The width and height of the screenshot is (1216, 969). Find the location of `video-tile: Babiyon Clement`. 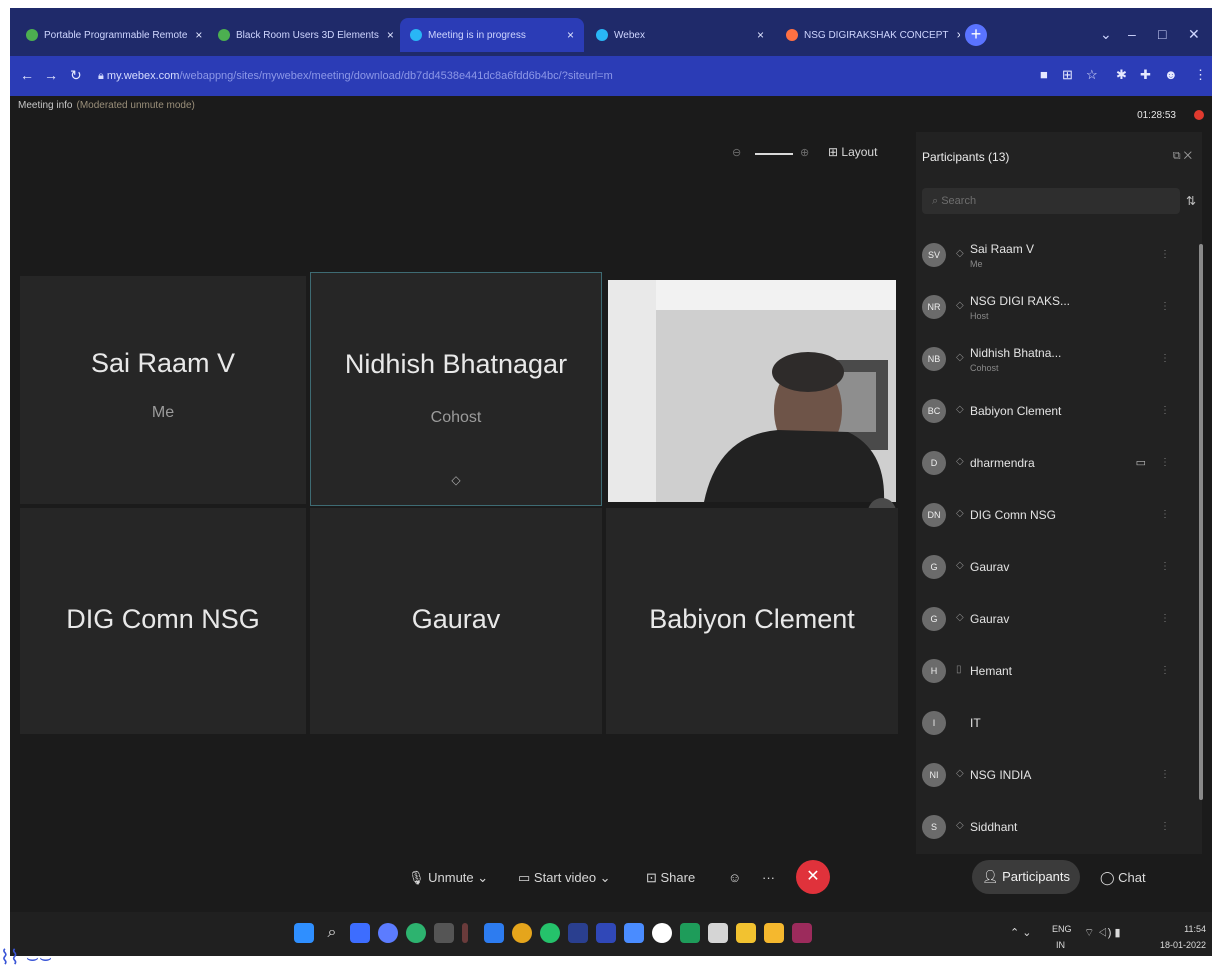

video-tile: Babiyon Clement is located at coordinates (752, 621).